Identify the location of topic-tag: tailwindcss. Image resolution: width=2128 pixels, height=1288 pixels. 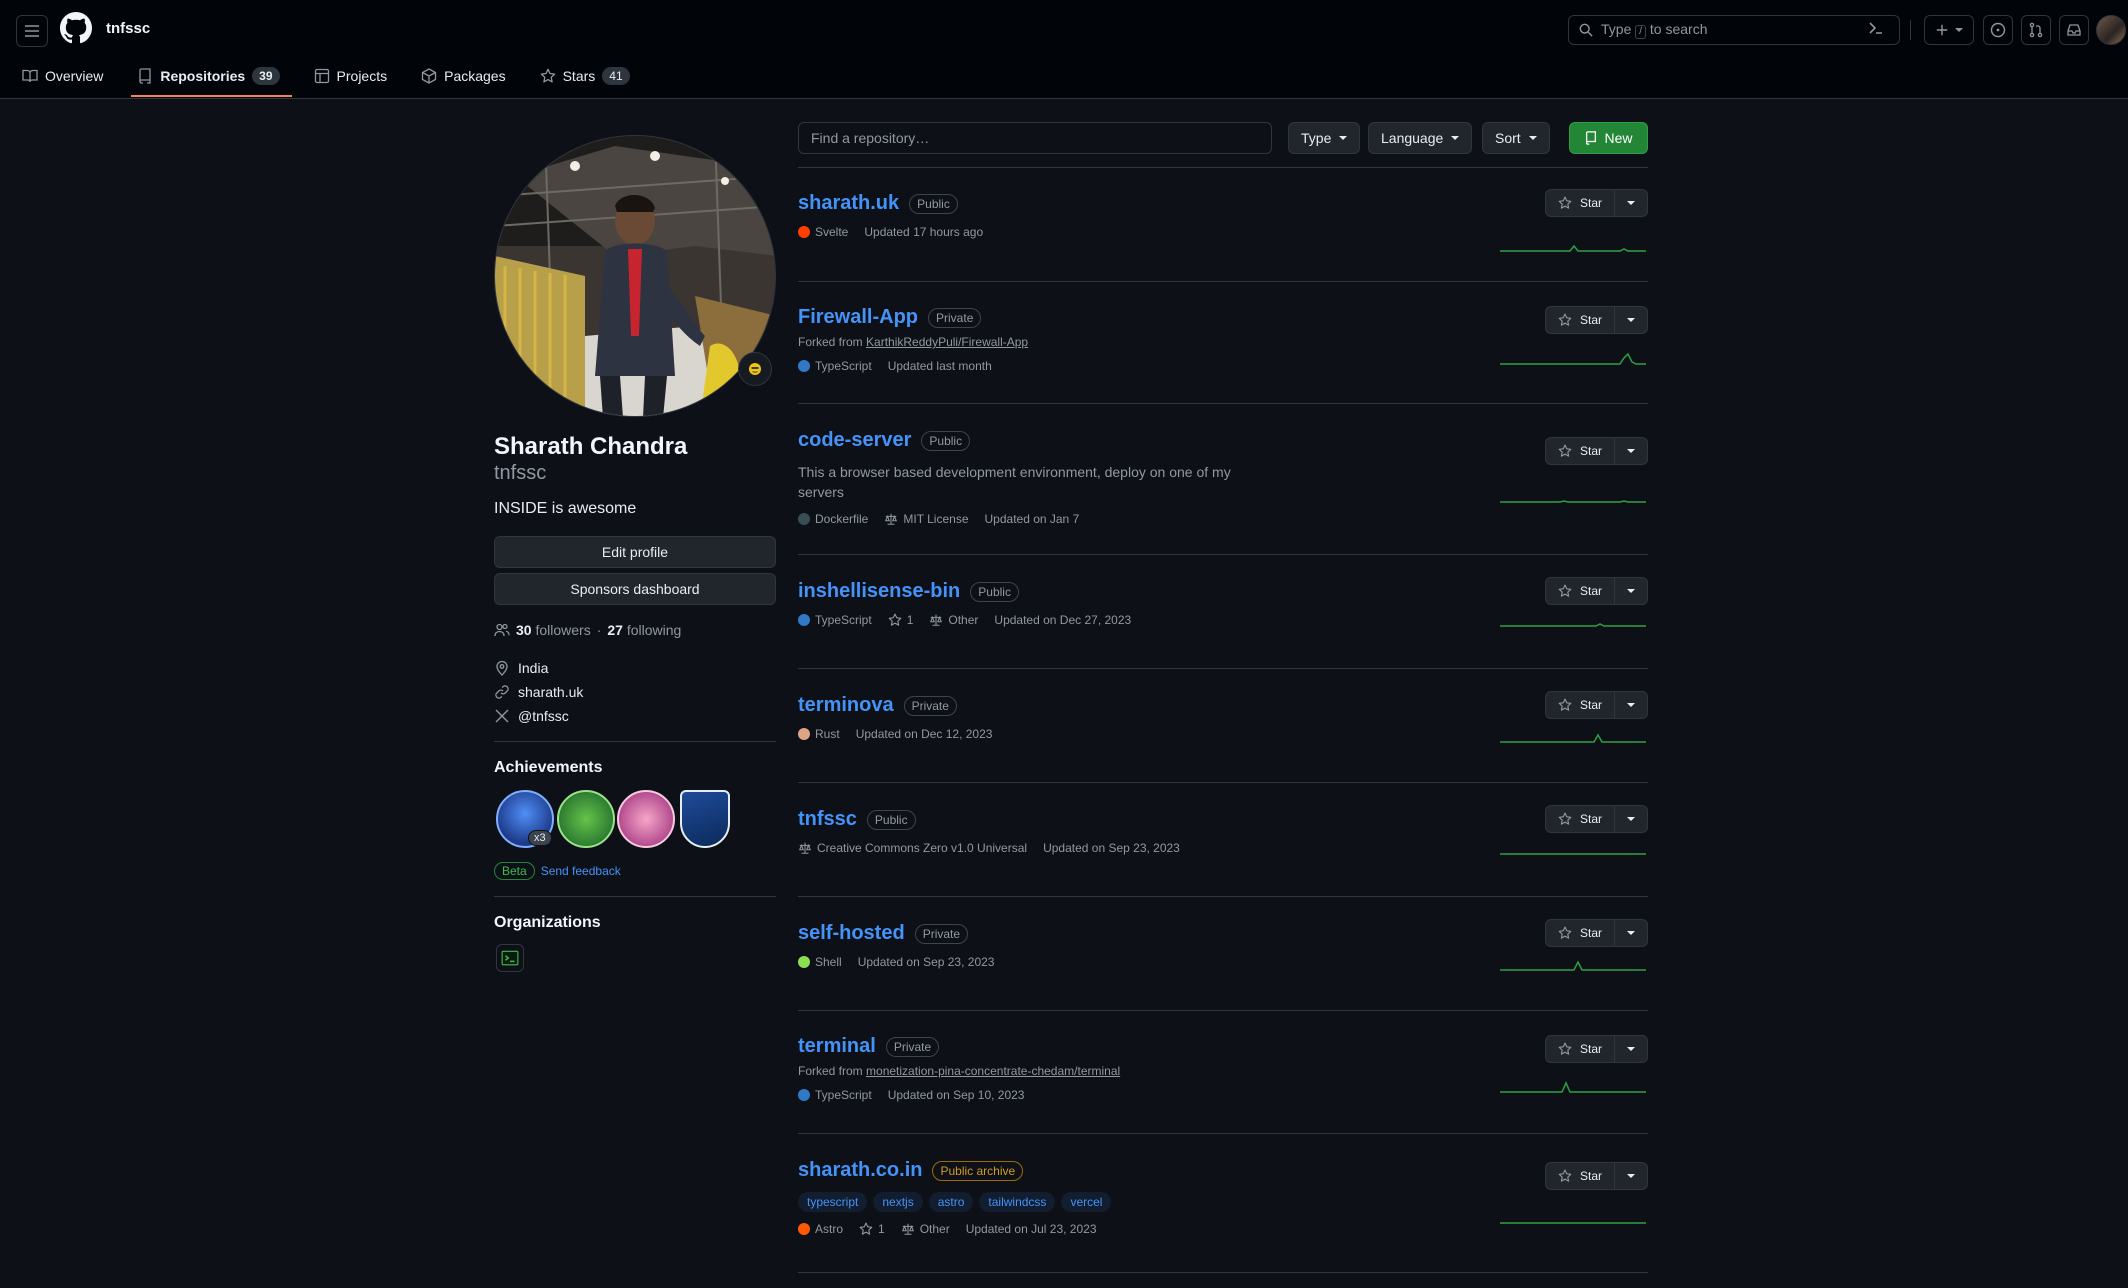
(1017, 1202).